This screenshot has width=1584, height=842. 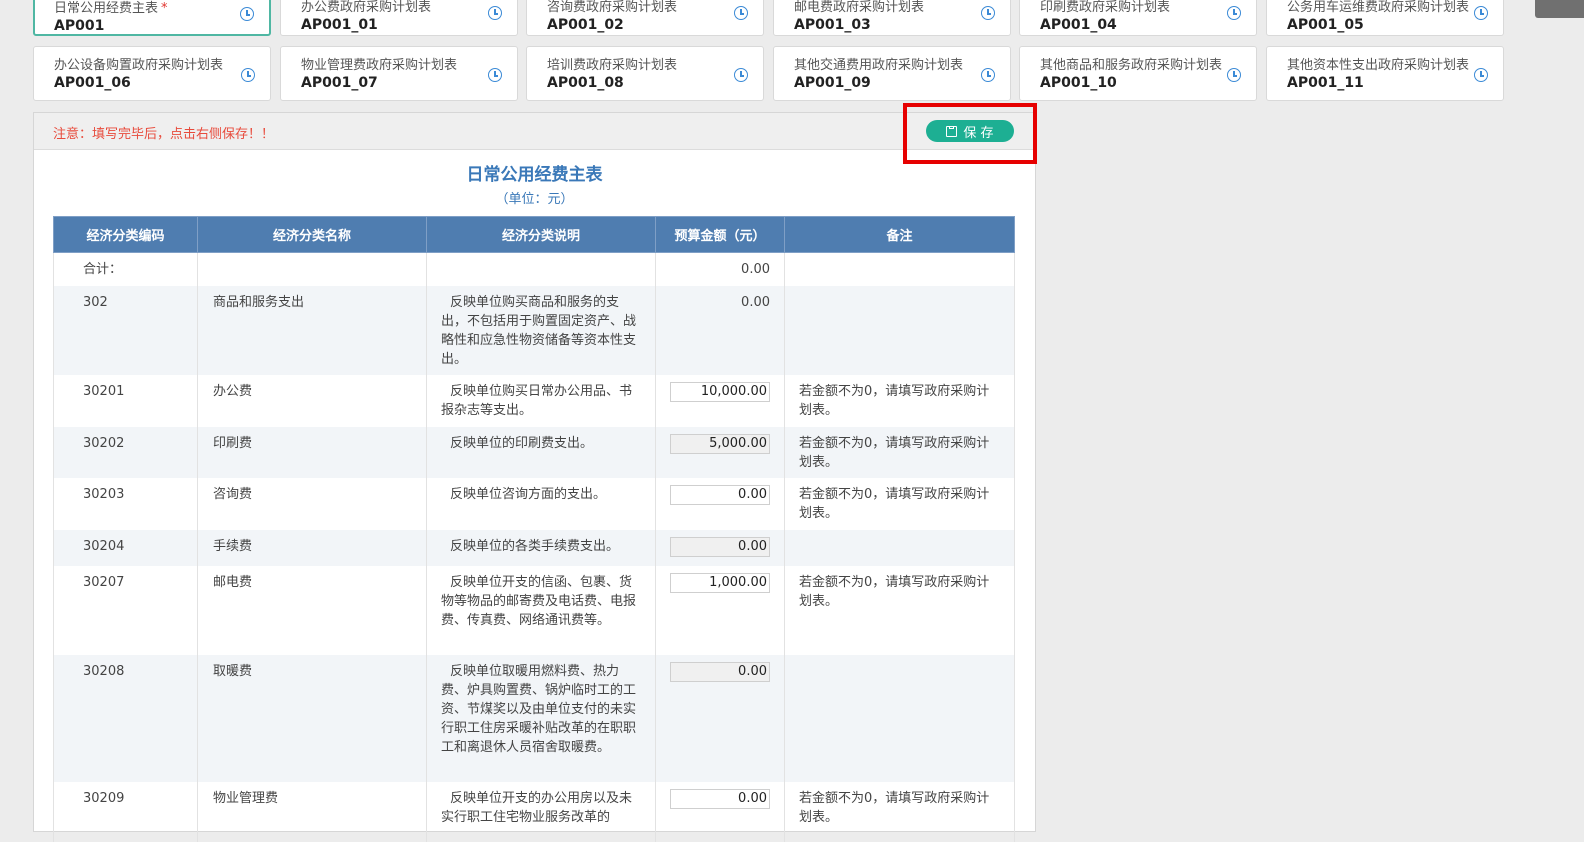 I want to click on cell-name: 物业管理费, so click(x=312, y=811).